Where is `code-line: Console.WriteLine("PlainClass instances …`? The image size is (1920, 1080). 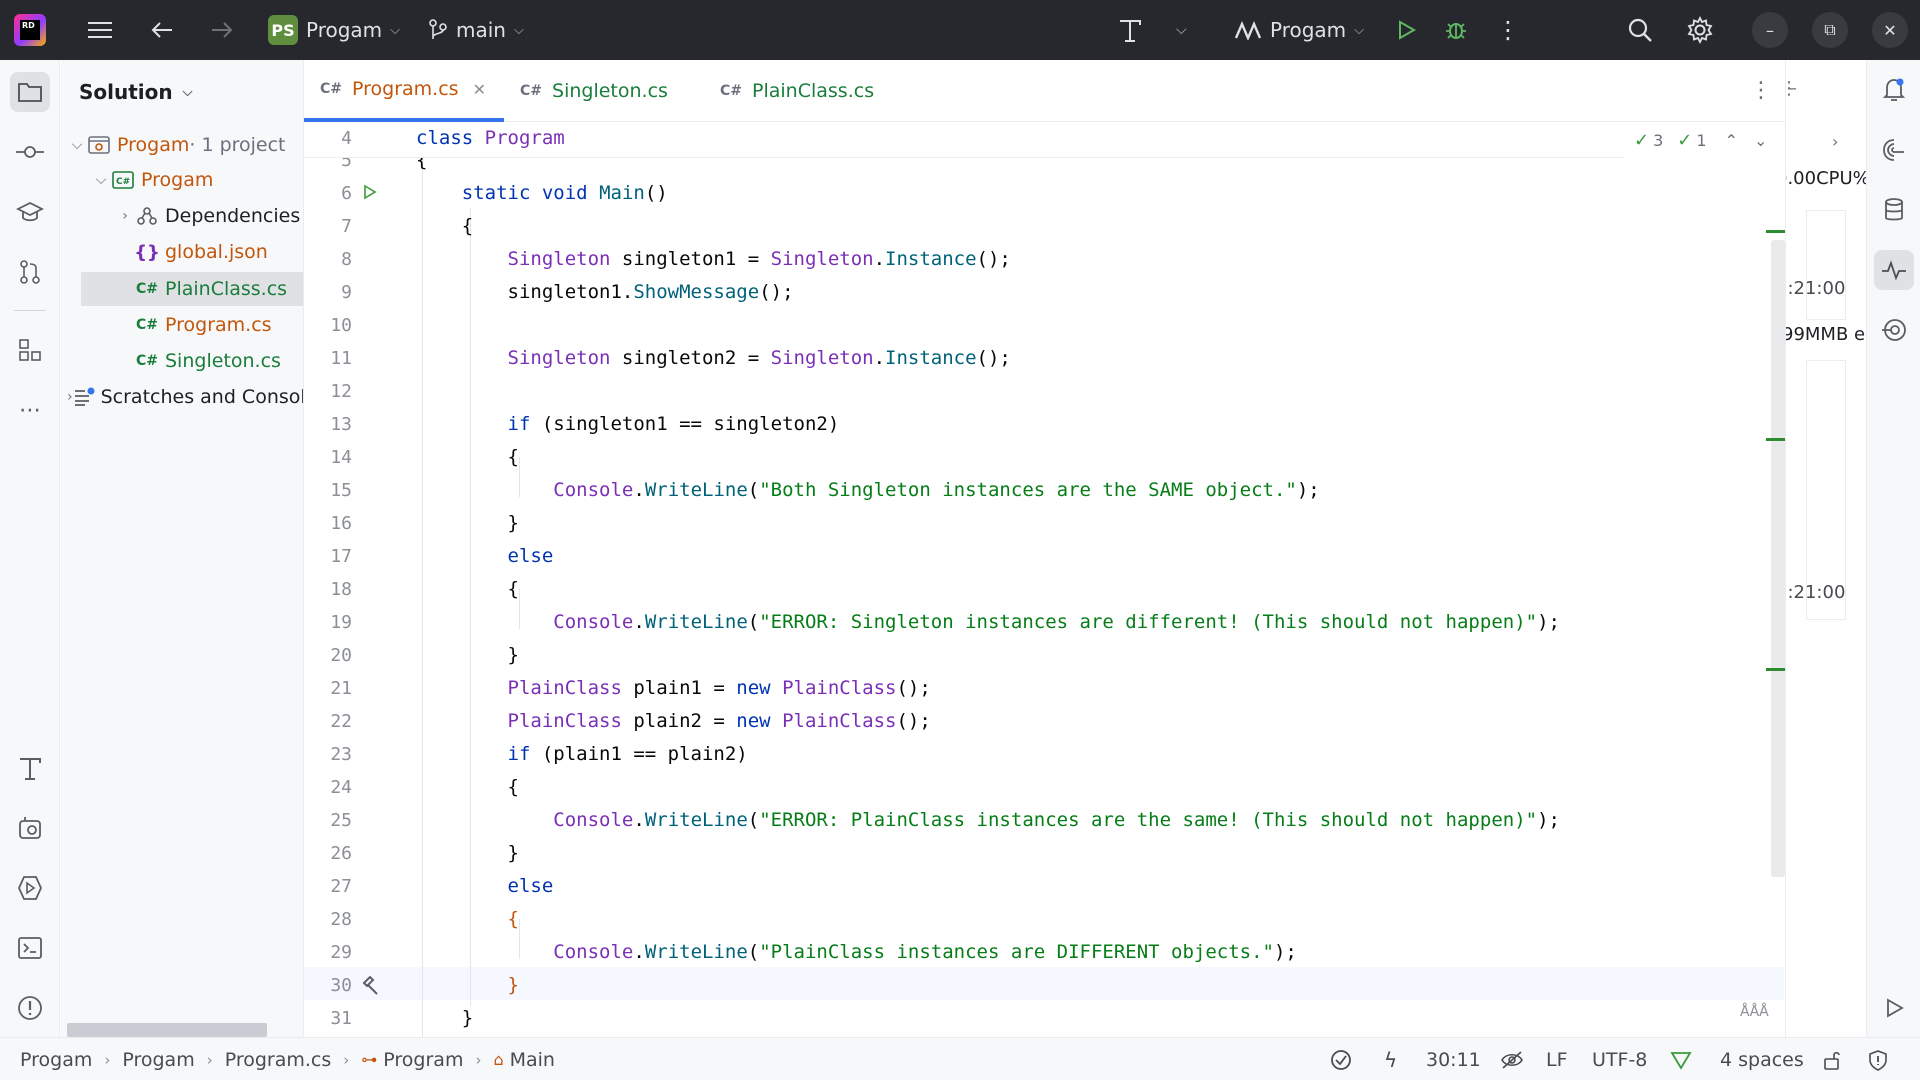
code-line: Console.WriteLine("PlainClass instances … is located at coordinates (925, 952).